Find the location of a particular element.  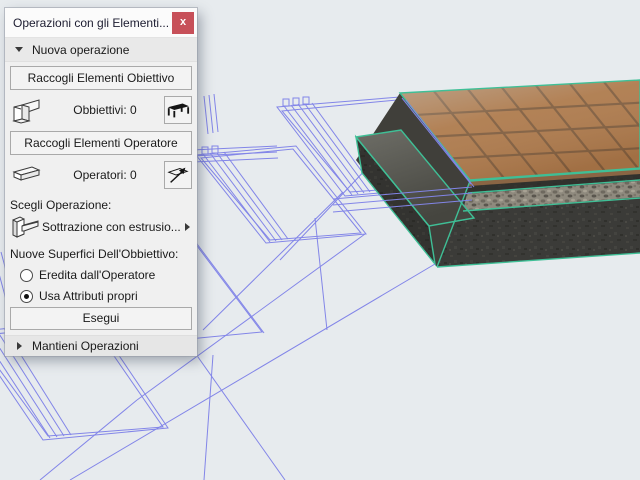

collect-operator-elements-button: Raccogli Elementi Operatore is located at coordinates (101, 143).